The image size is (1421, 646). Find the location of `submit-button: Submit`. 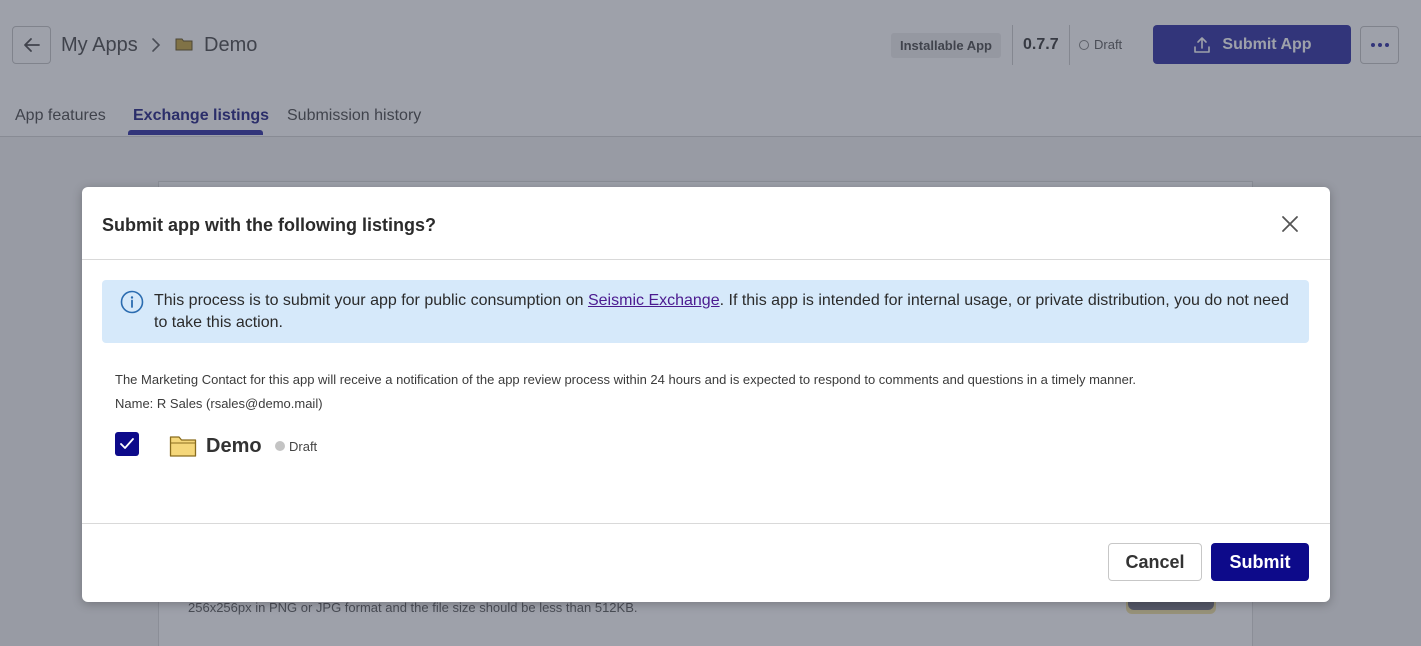

submit-button: Submit is located at coordinates (1260, 562).